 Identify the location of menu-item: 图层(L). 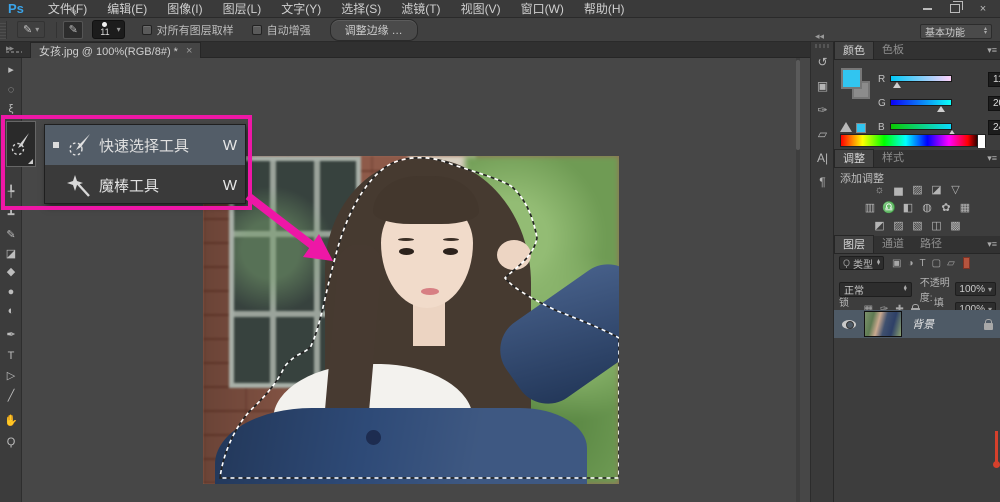
(242, 9).